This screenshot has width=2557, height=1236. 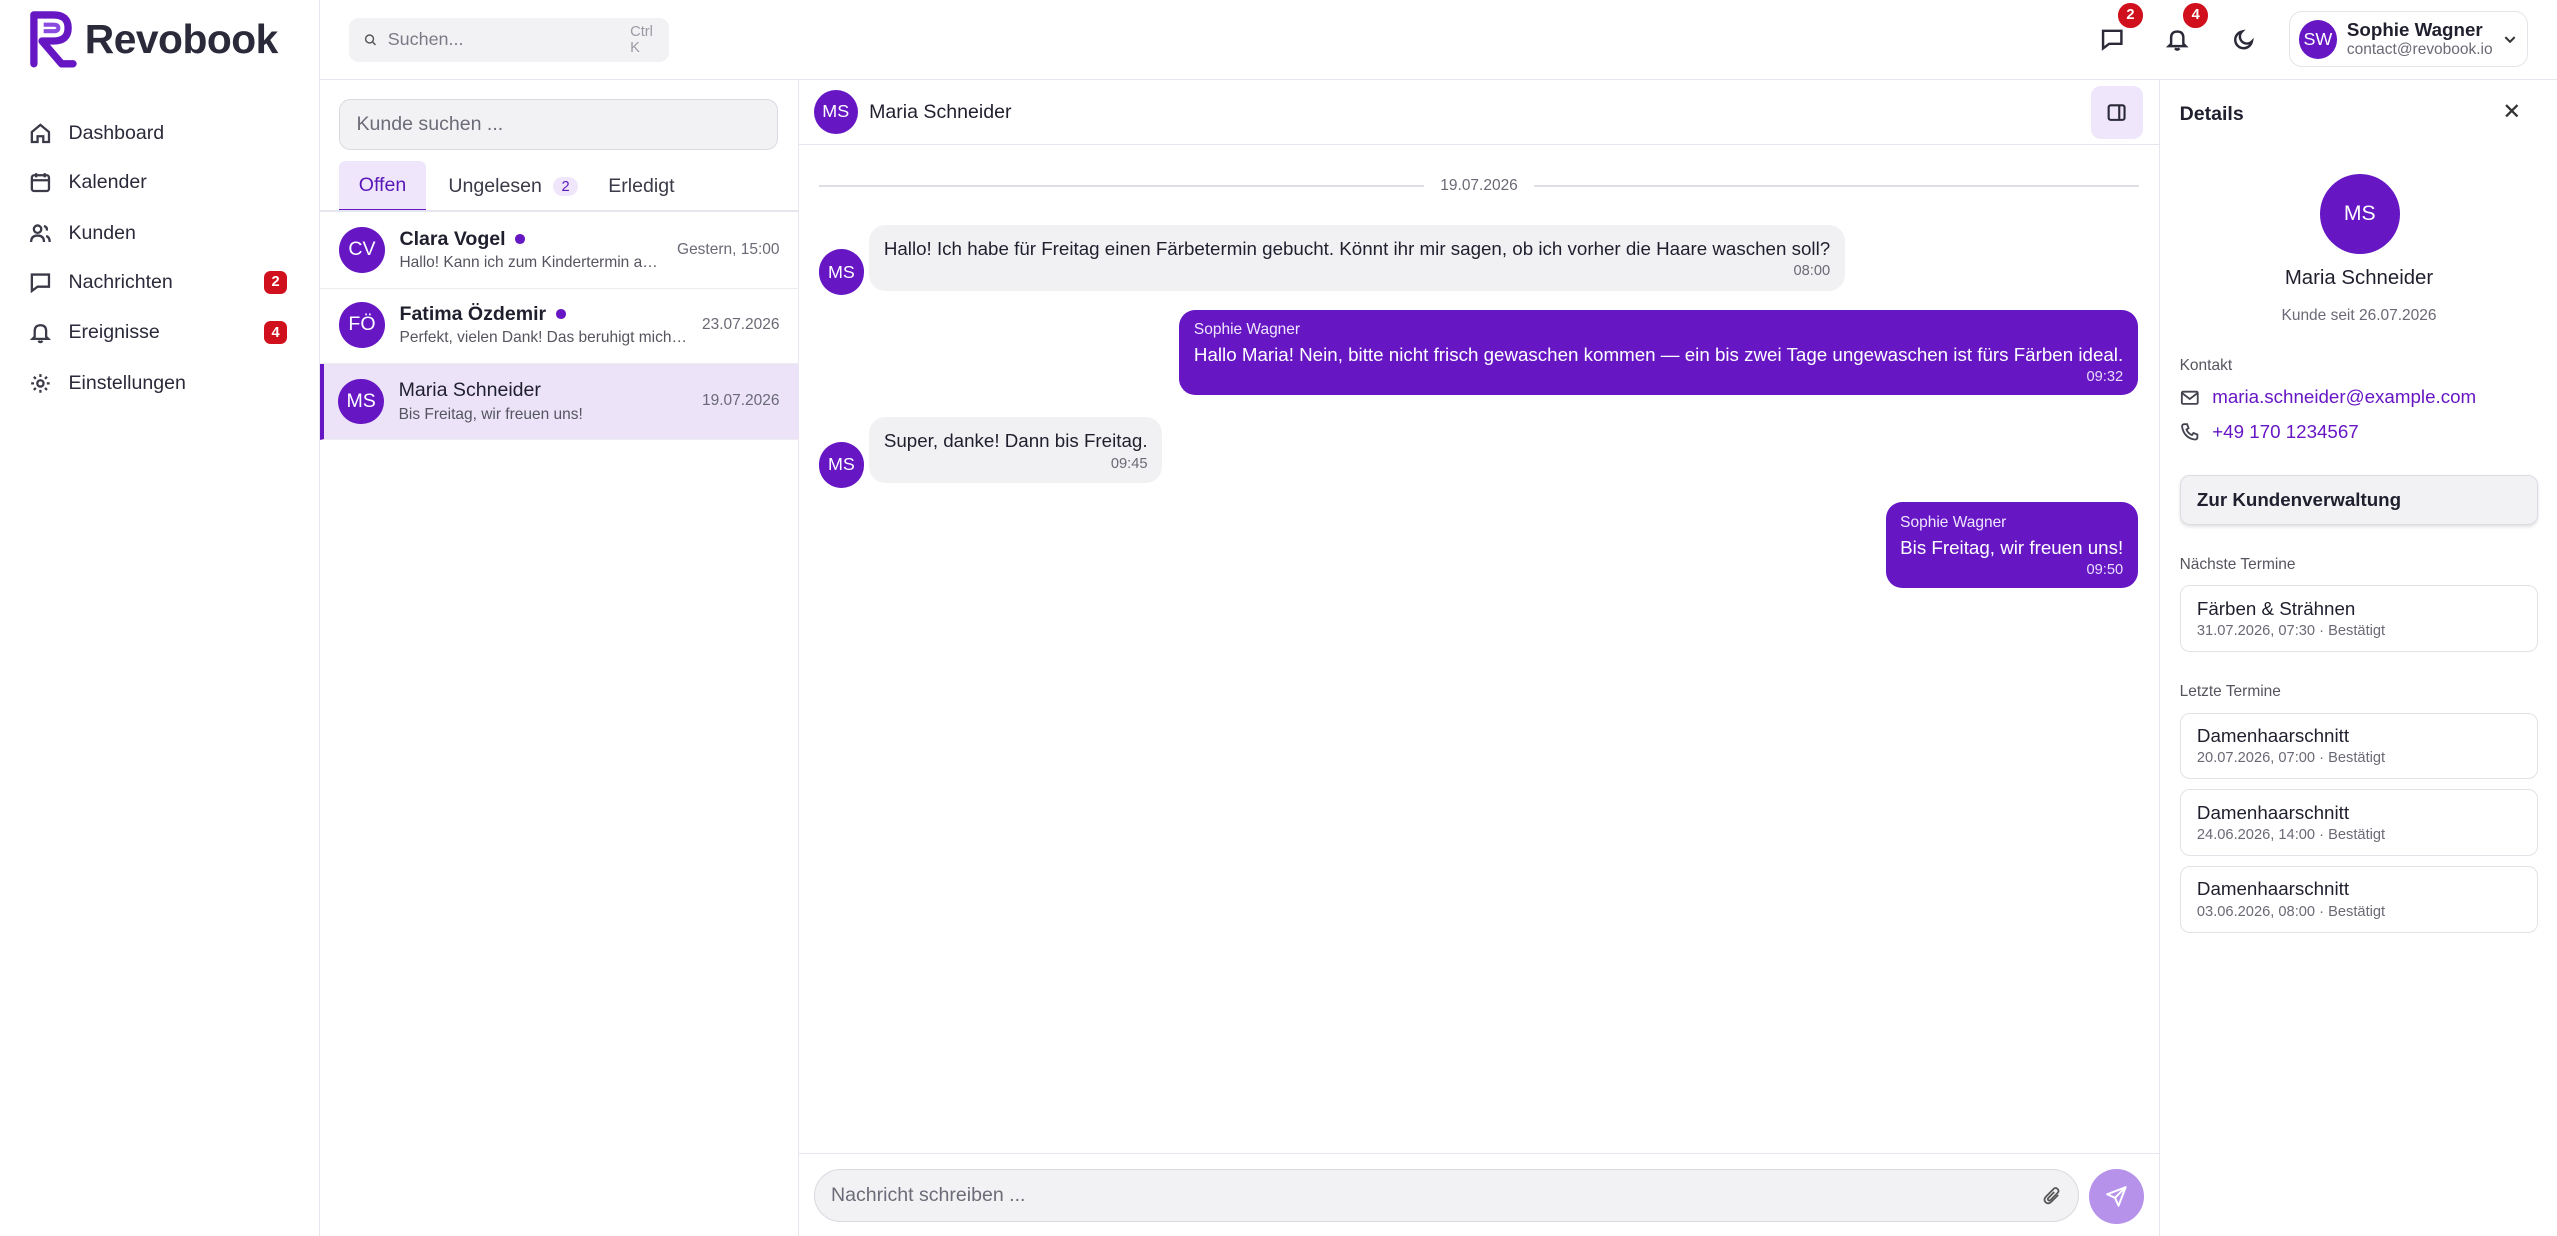 What do you see at coordinates (641, 39) in the screenshot?
I see `search-shortcut-hint: Ctrl K` at bounding box center [641, 39].